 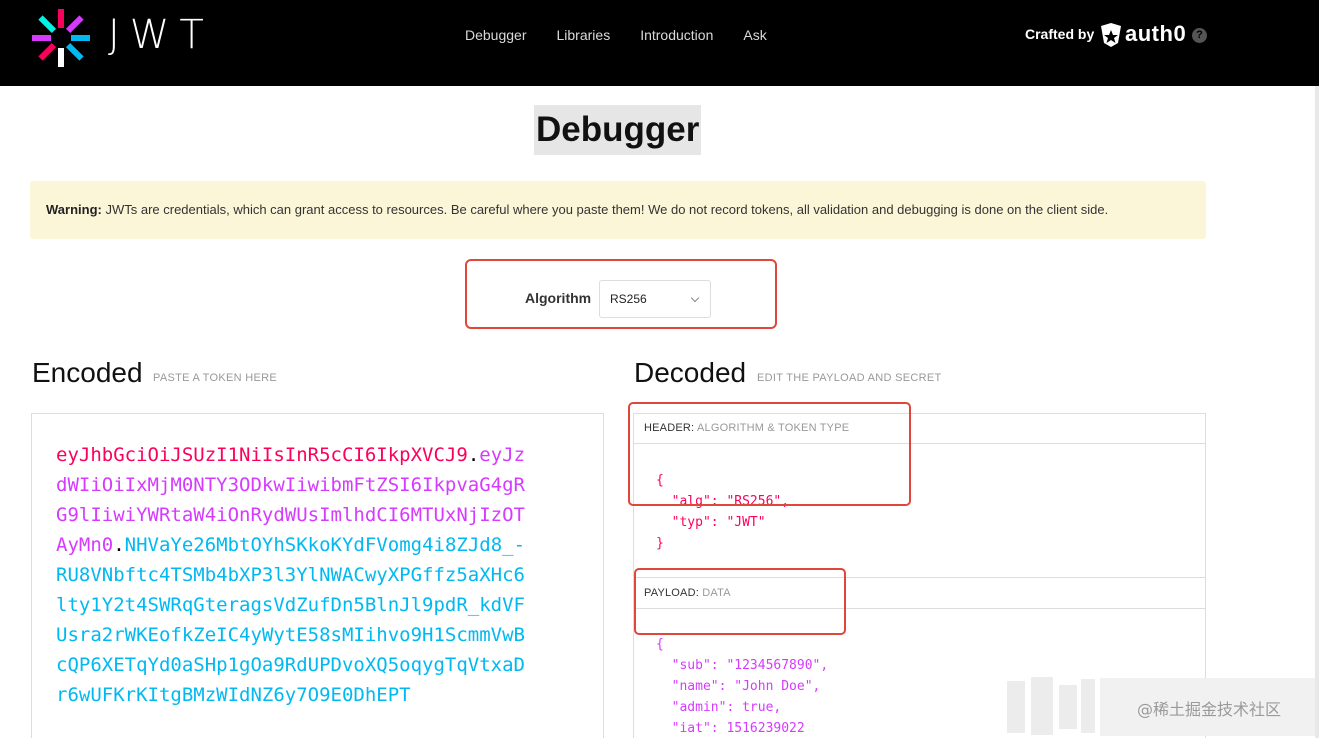 What do you see at coordinates (262, 455) in the screenshot?
I see `token-header-part: eyJhbGciOiJSUzI1NiIsInR5cCI6IkpXVCJ9` at bounding box center [262, 455].